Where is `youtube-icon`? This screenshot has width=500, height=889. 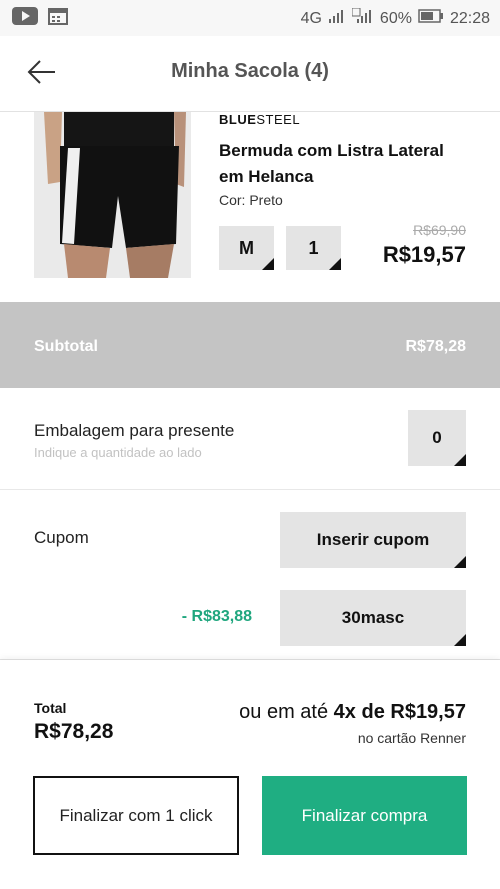 youtube-icon is located at coordinates (25, 18).